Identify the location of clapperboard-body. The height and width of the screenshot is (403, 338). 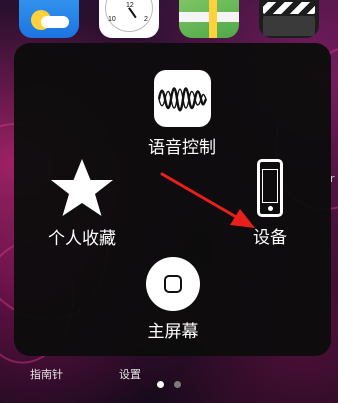
(289, 26).